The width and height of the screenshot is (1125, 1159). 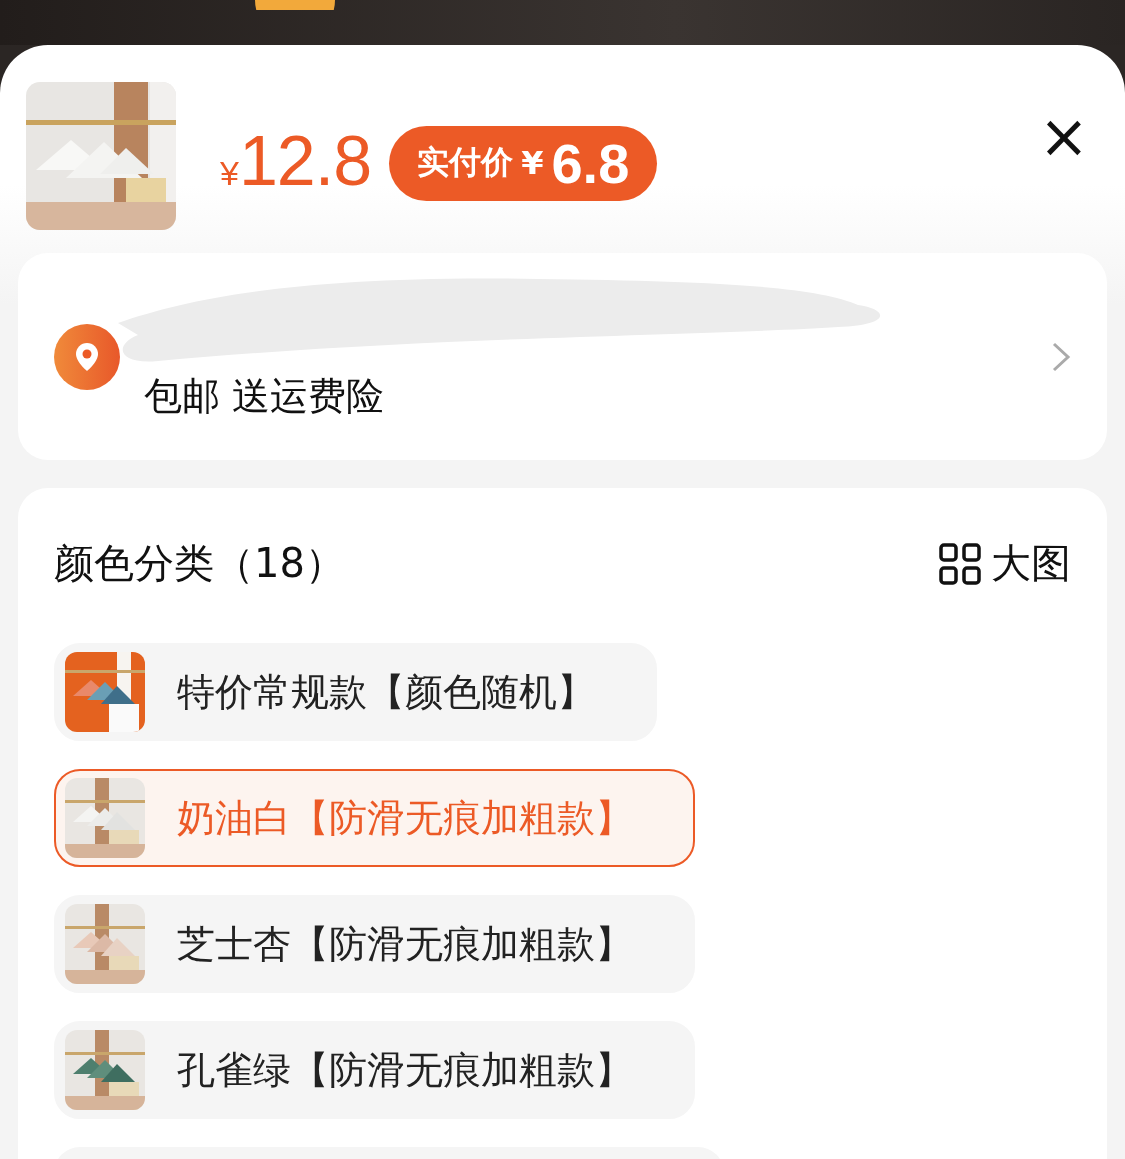 What do you see at coordinates (465, 162) in the screenshot?
I see `final-price-label: 实付价` at bounding box center [465, 162].